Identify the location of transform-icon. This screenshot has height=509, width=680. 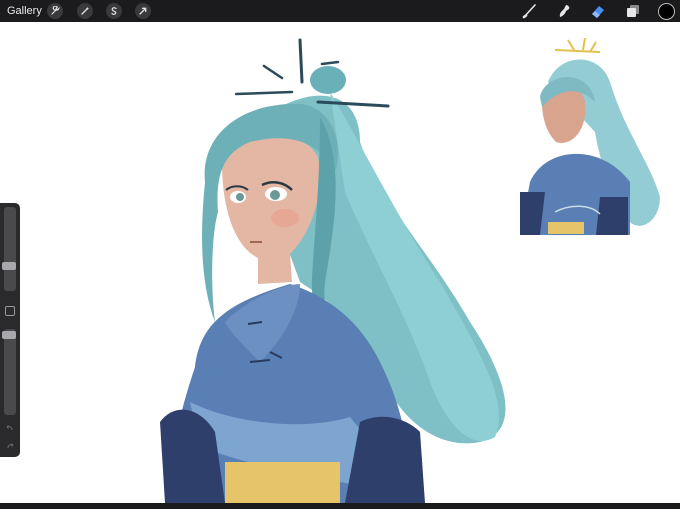
(143, 11).